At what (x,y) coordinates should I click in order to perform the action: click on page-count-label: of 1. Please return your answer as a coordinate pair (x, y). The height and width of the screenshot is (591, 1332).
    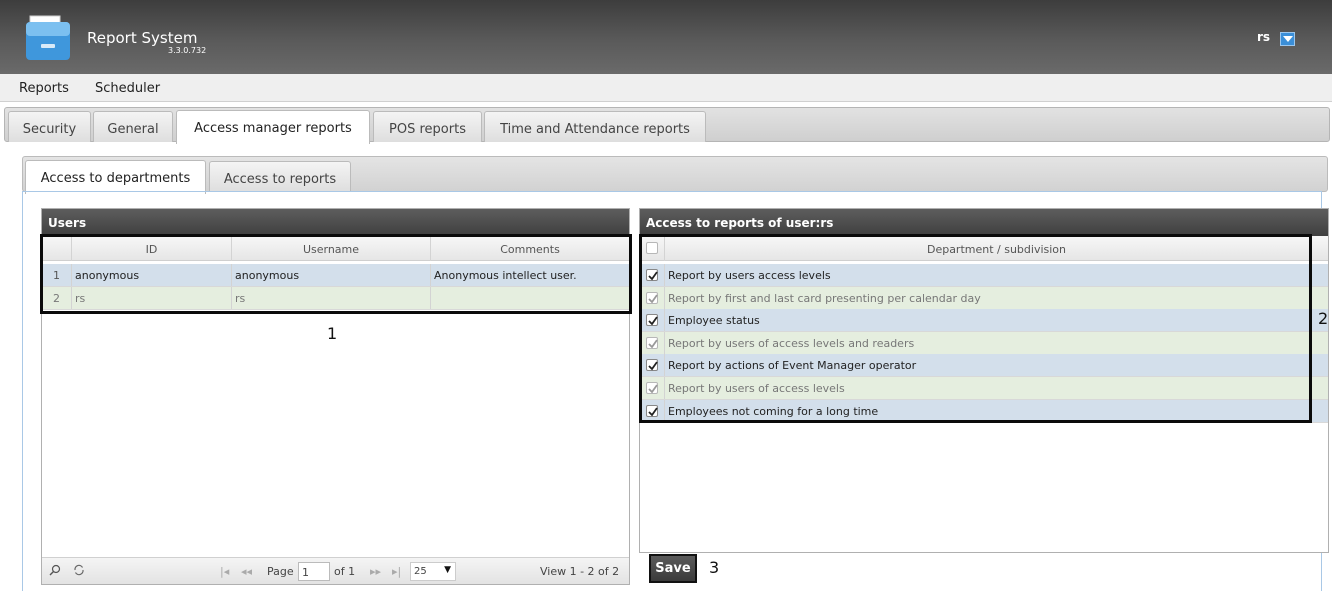
    Looking at the image, I should click on (345, 571).